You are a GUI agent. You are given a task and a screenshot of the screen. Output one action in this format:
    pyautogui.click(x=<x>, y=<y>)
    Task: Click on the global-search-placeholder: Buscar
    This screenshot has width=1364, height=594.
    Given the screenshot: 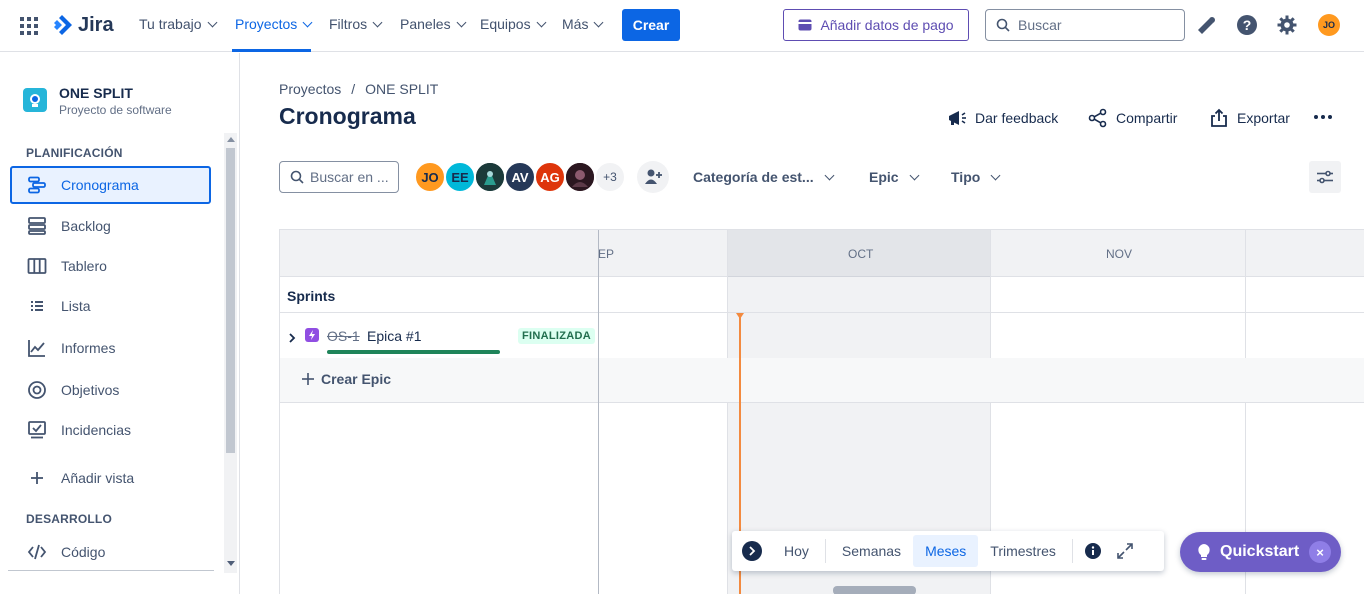 What is the action you would take?
    pyautogui.click(x=1040, y=25)
    